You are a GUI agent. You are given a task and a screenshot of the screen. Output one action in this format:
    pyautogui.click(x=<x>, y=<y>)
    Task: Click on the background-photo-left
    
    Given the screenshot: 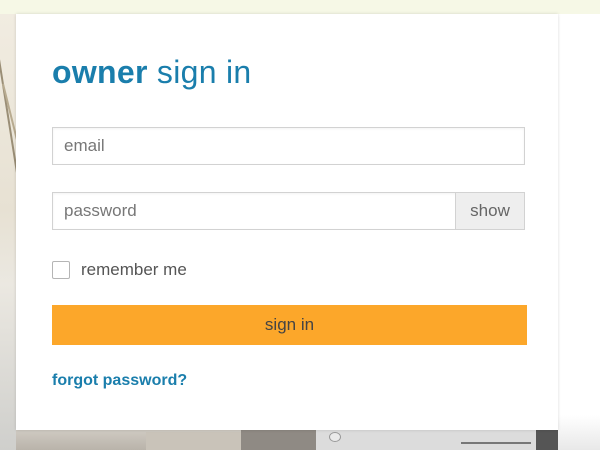 What is the action you would take?
    pyautogui.click(x=8, y=232)
    